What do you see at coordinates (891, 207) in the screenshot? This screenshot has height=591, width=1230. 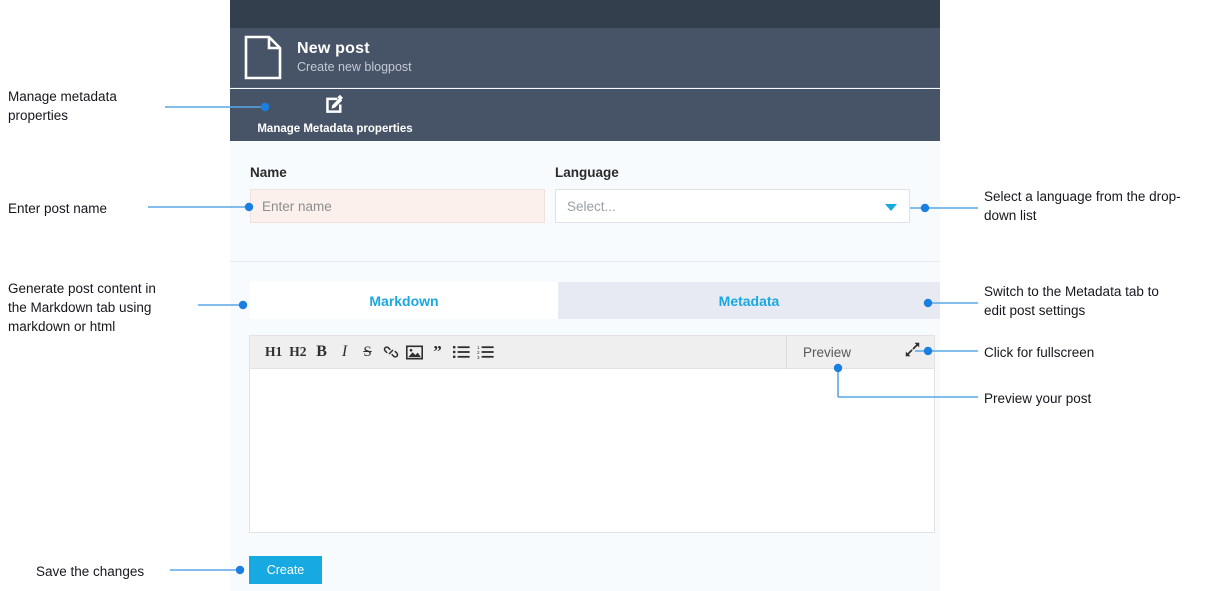 I see `chevron-down-icon` at bounding box center [891, 207].